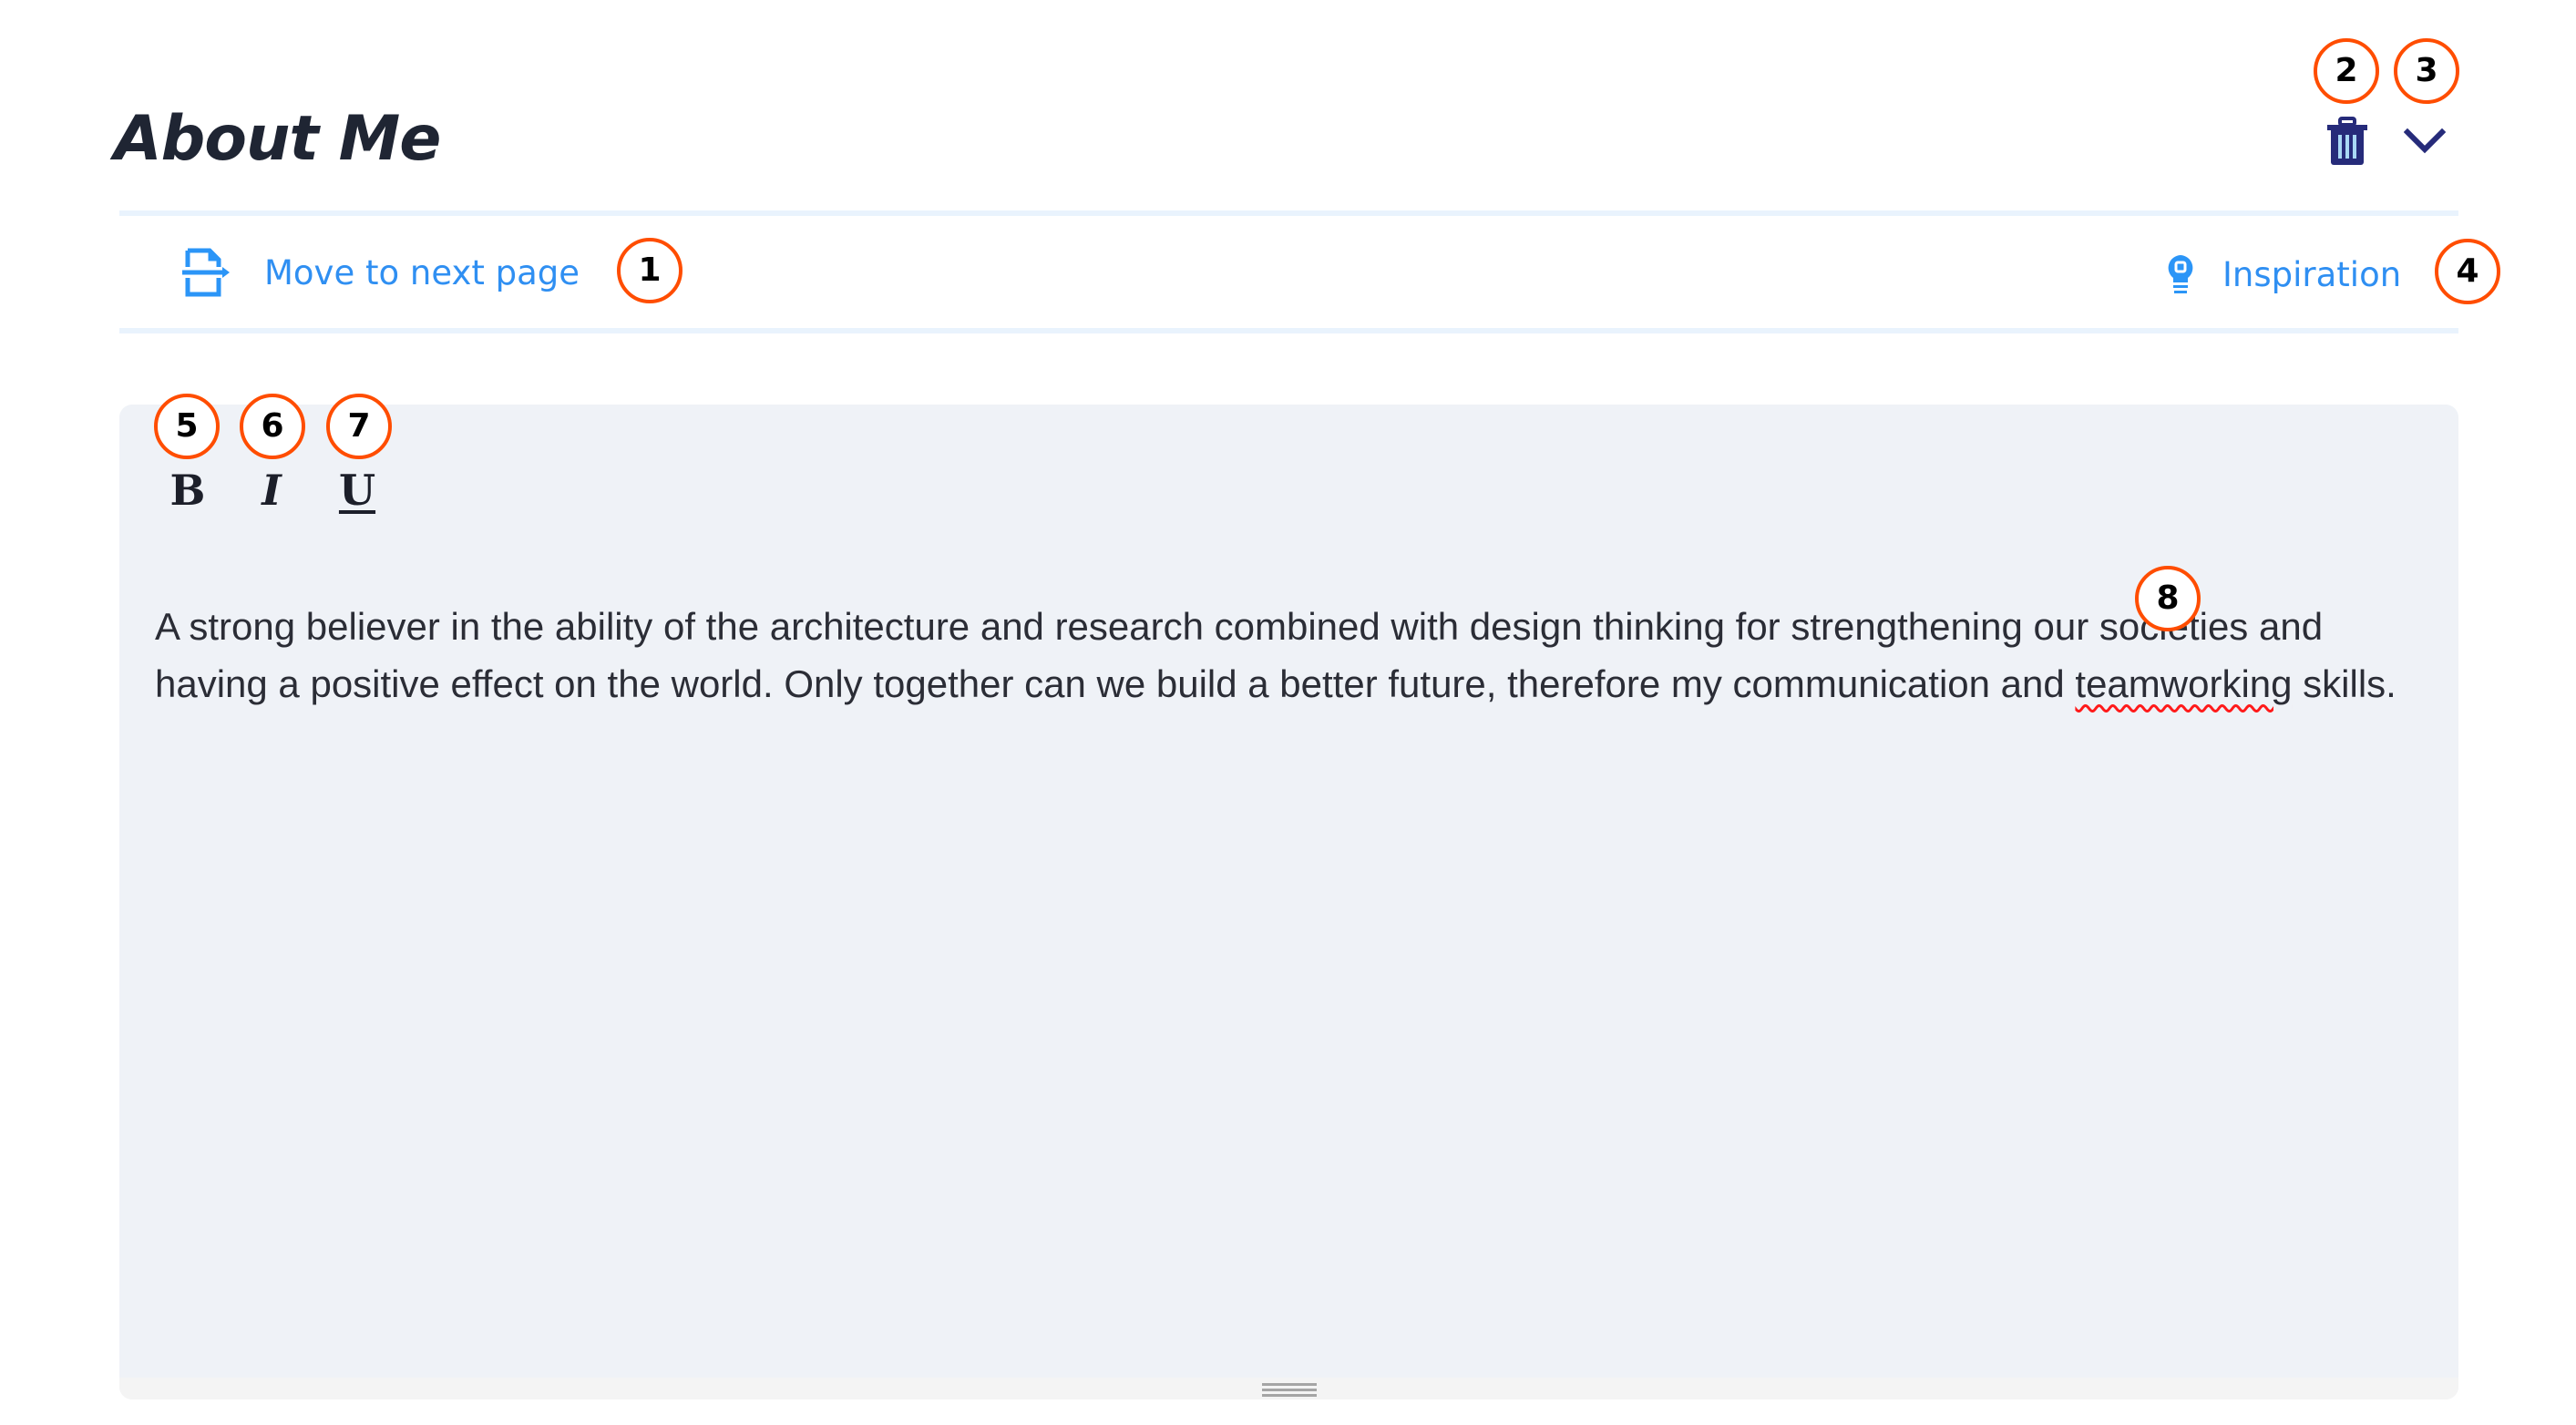 Image resolution: width=2576 pixels, height=1425 pixels. What do you see at coordinates (188, 490) in the screenshot?
I see `bold-button: B` at bounding box center [188, 490].